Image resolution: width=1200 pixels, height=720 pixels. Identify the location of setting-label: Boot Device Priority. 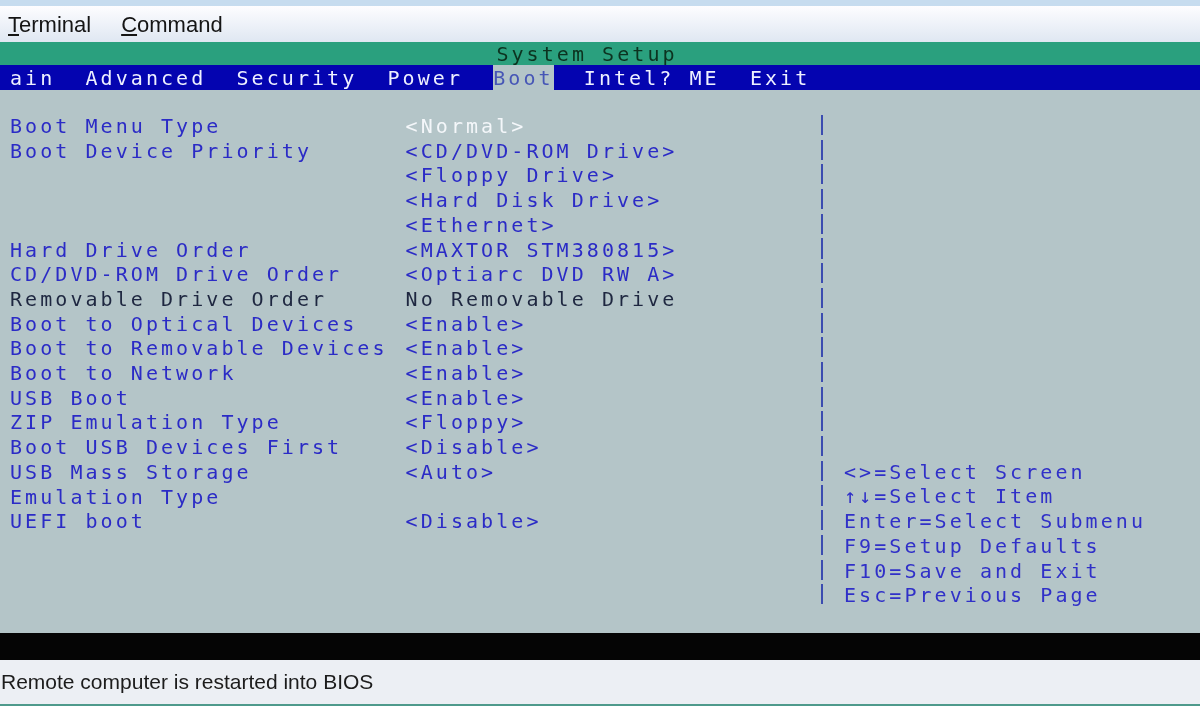
(162, 151).